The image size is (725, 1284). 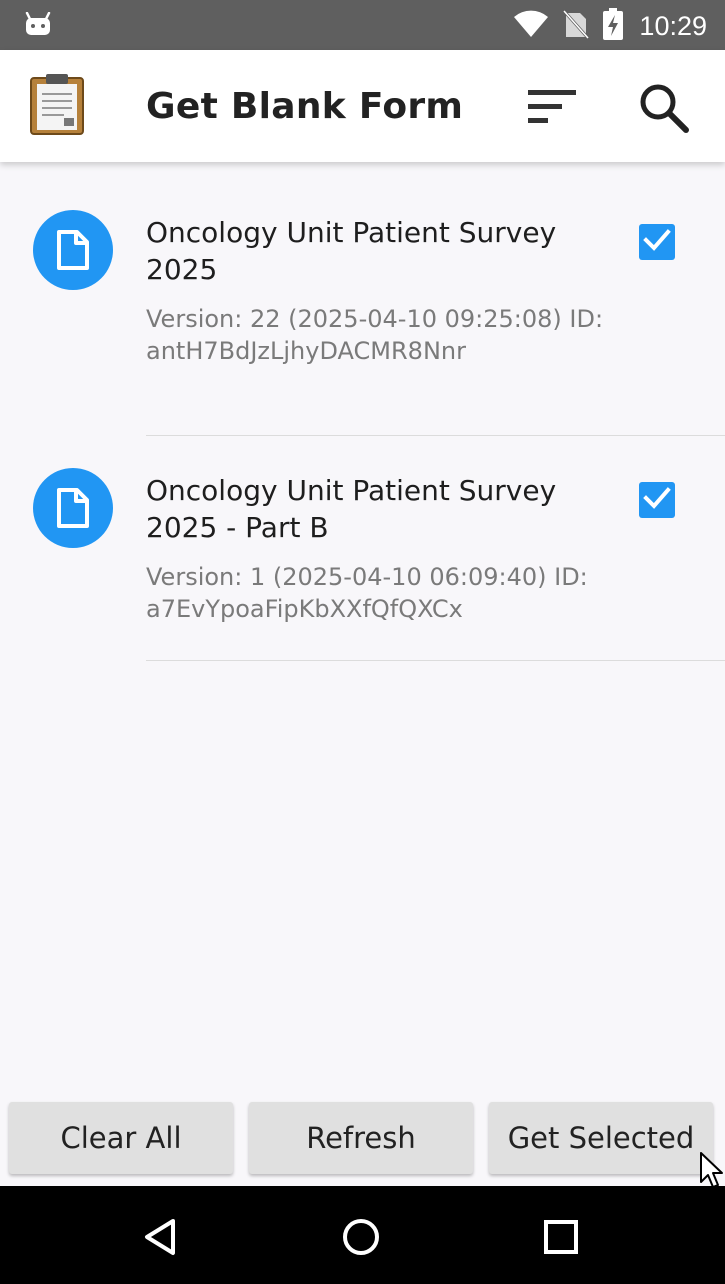 What do you see at coordinates (121, 1138) in the screenshot?
I see `clear-all-button: Clear All` at bounding box center [121, 1138].